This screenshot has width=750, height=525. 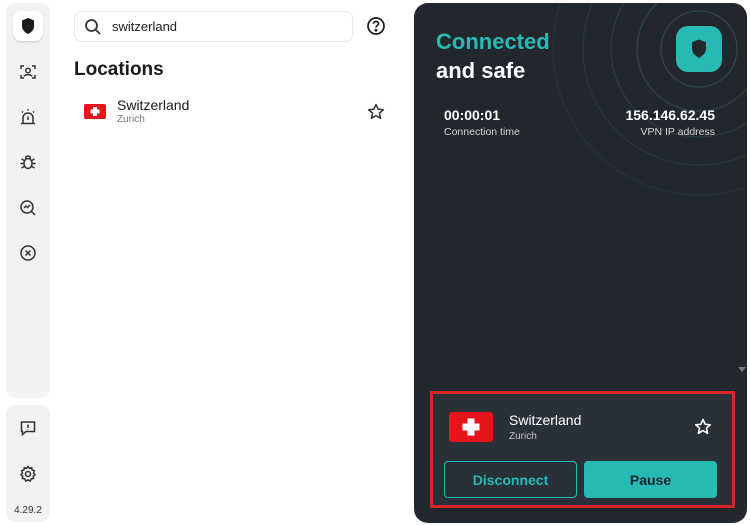 I want to click on close-circle-icon, so click(x=28, y=253).